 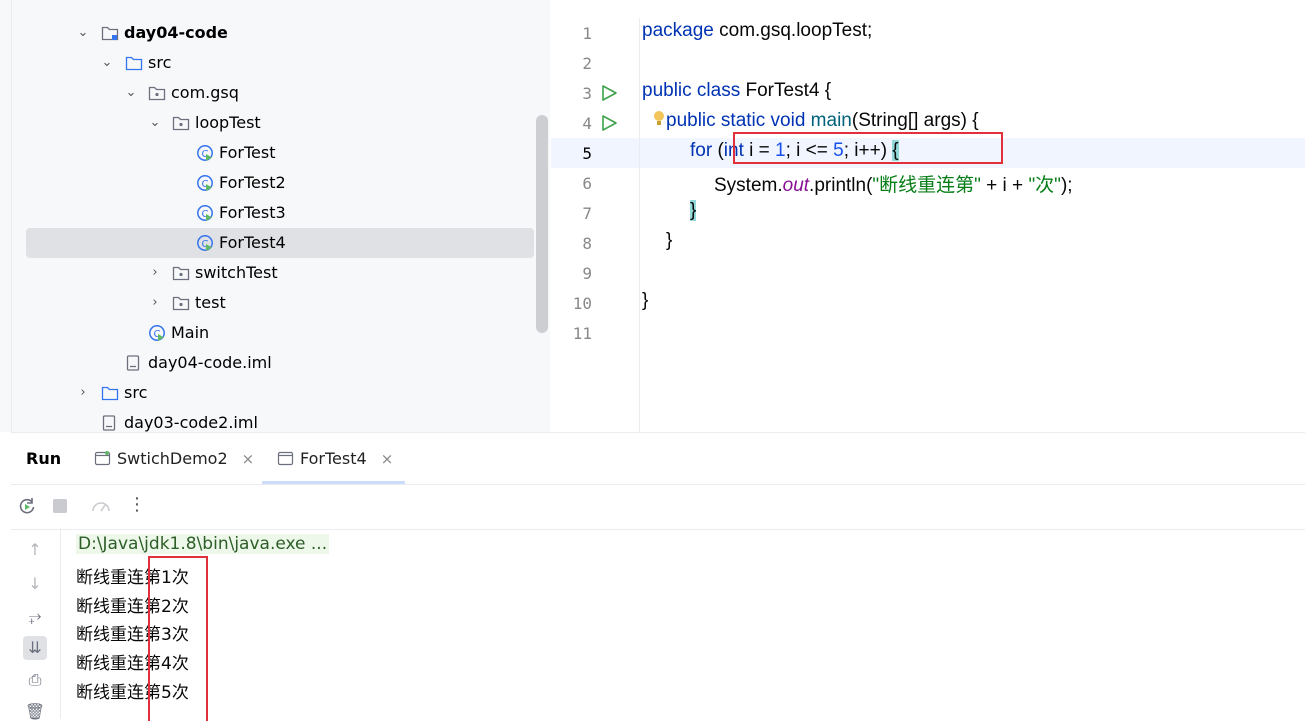 I want to click on tree-item-fortest3: C ForTest3, so click(x=280, y=213).